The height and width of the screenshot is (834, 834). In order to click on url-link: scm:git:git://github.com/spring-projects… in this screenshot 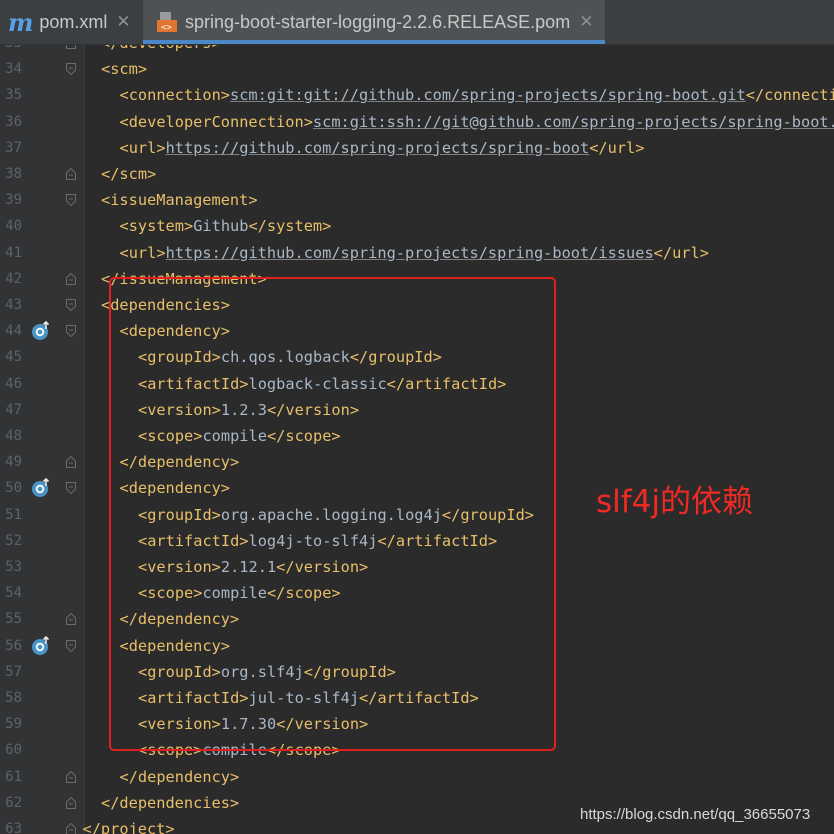, I will do `click(488, 95)`.